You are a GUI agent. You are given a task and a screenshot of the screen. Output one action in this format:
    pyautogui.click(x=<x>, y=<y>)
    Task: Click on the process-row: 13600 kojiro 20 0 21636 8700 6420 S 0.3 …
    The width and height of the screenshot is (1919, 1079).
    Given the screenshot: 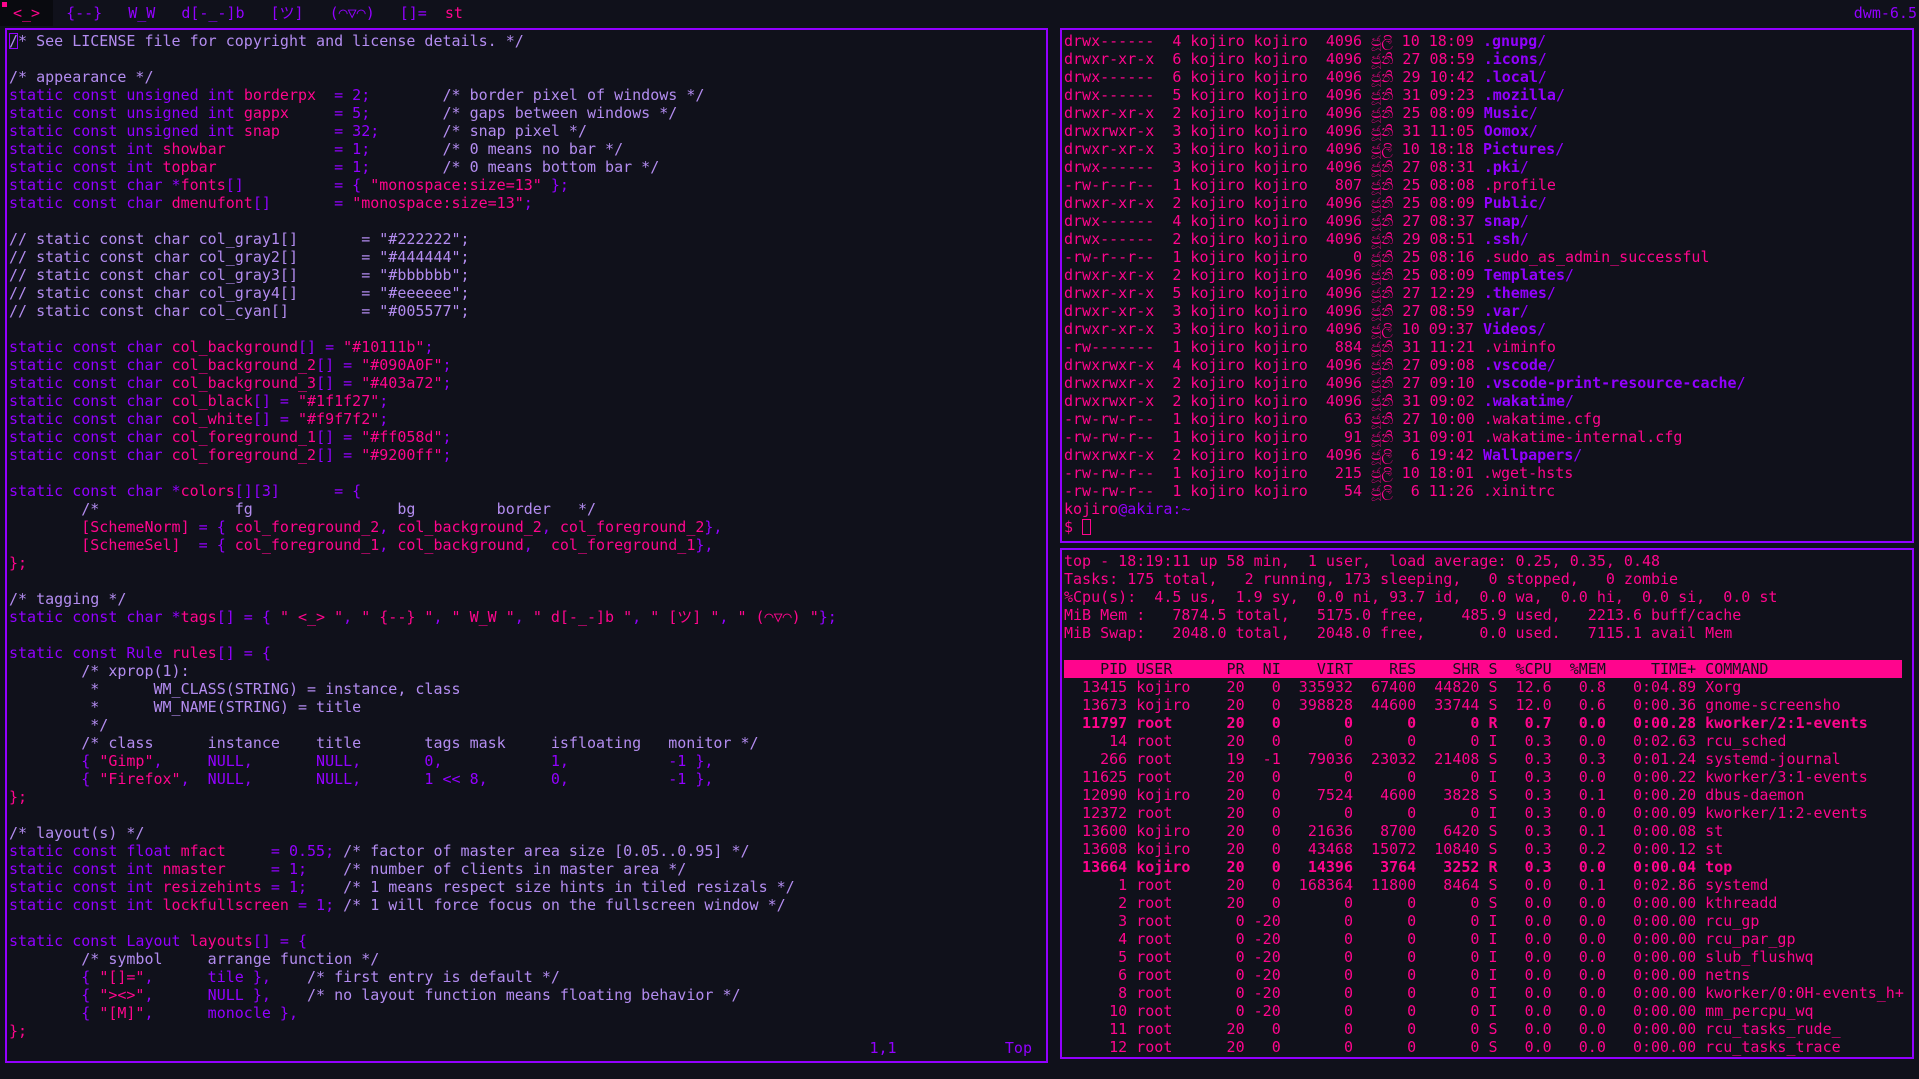 What is the action you would take?
    pyautogui.click(x=1394, y=831)
    